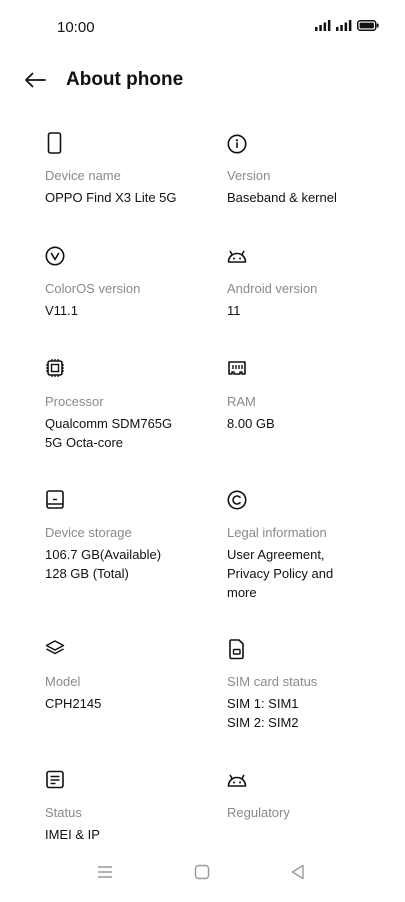 This screenshot has width=405, height=902. What do you see at coordinates (130, 405) in the screenshot?
I see `processor-item: Processor Qualcomm SDM765G 5G Octa-core` at bounding box center [130, 405].